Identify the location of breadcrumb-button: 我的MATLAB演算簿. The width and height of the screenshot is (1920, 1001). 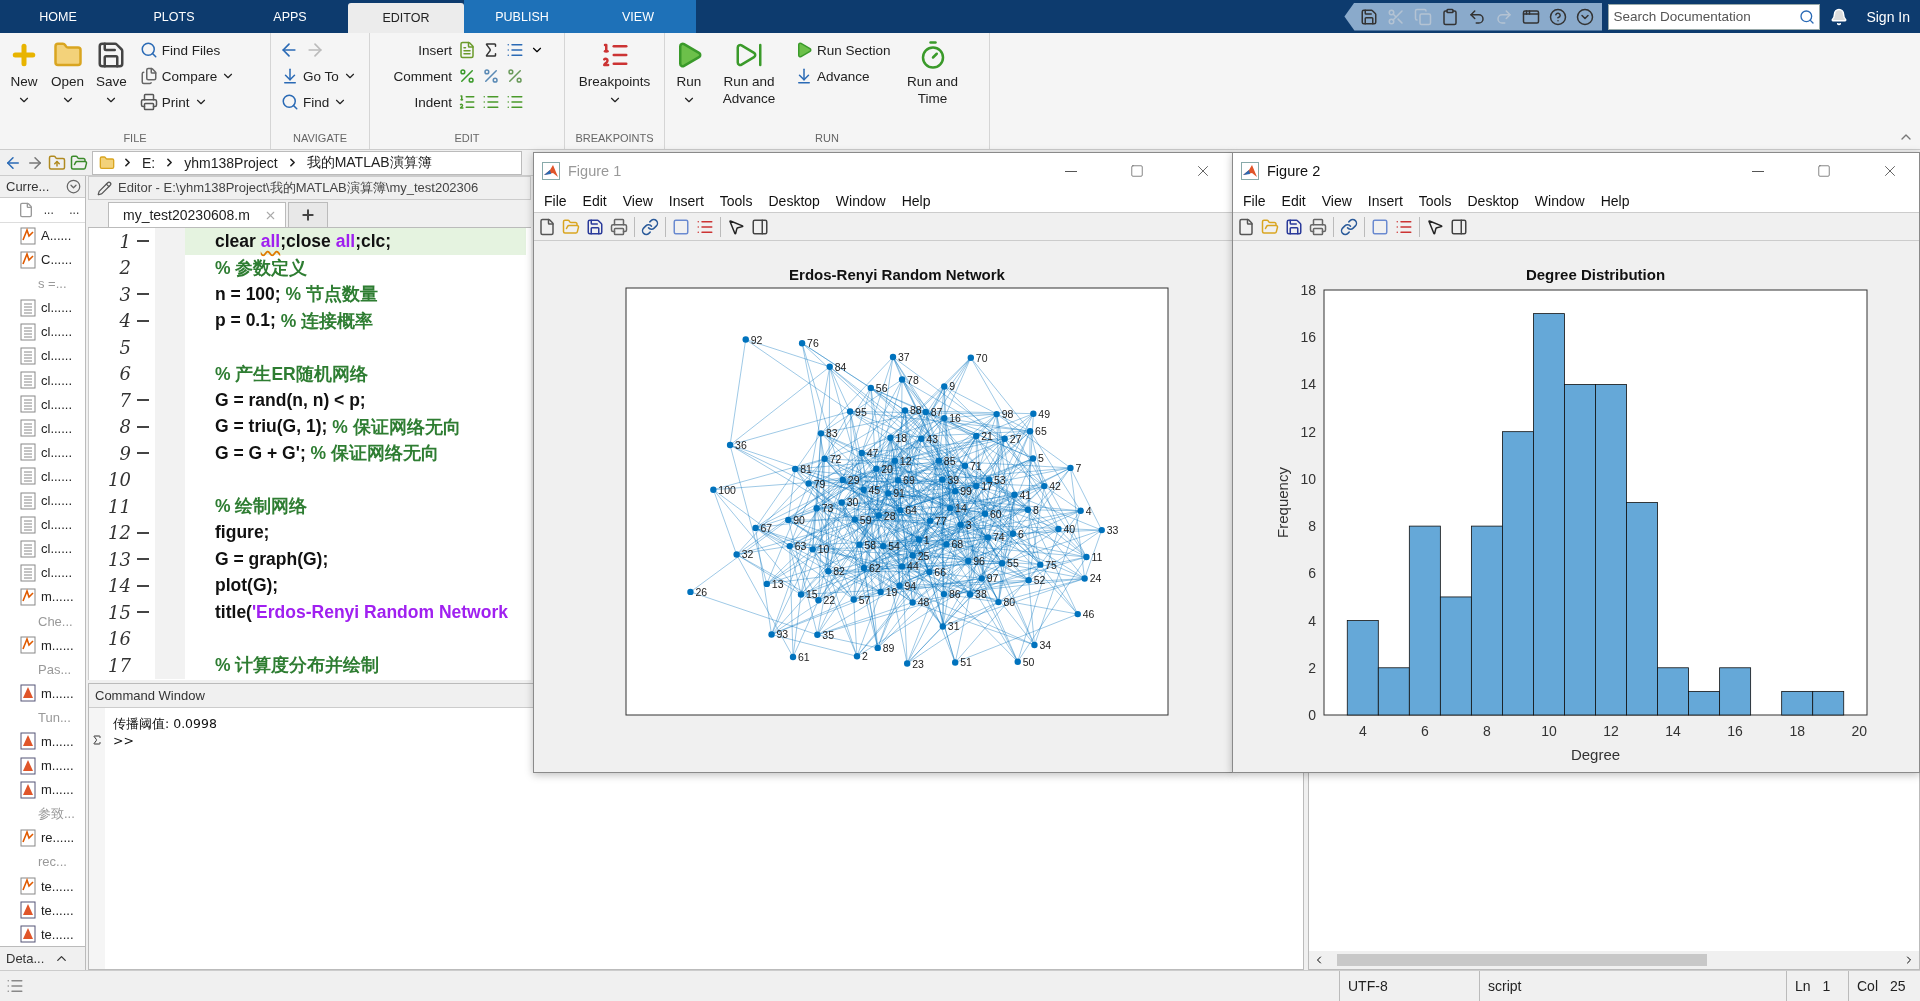
(369, 162).